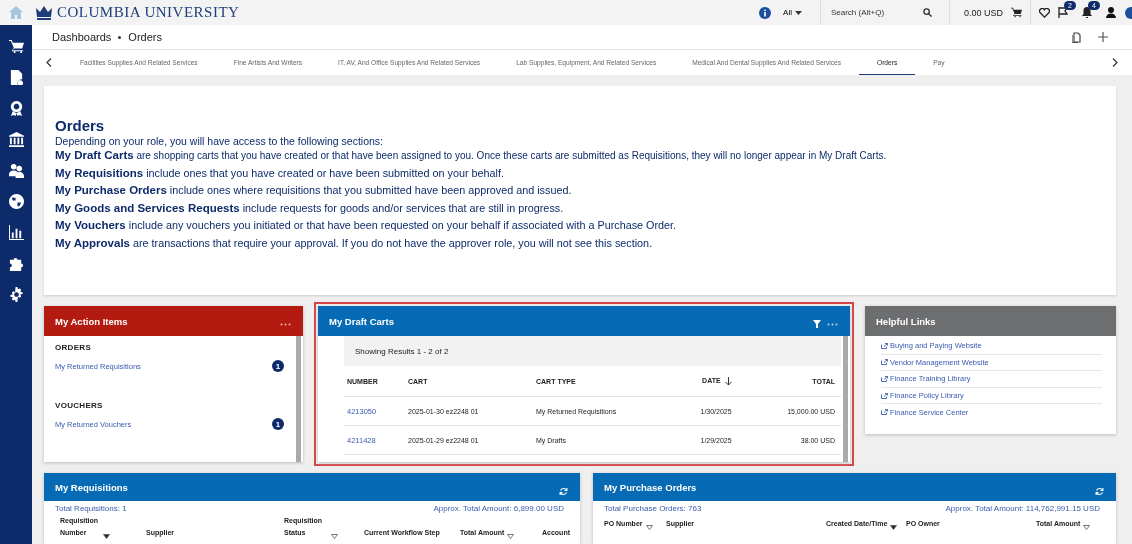  I want to click on people-icon, so click(16, 170).